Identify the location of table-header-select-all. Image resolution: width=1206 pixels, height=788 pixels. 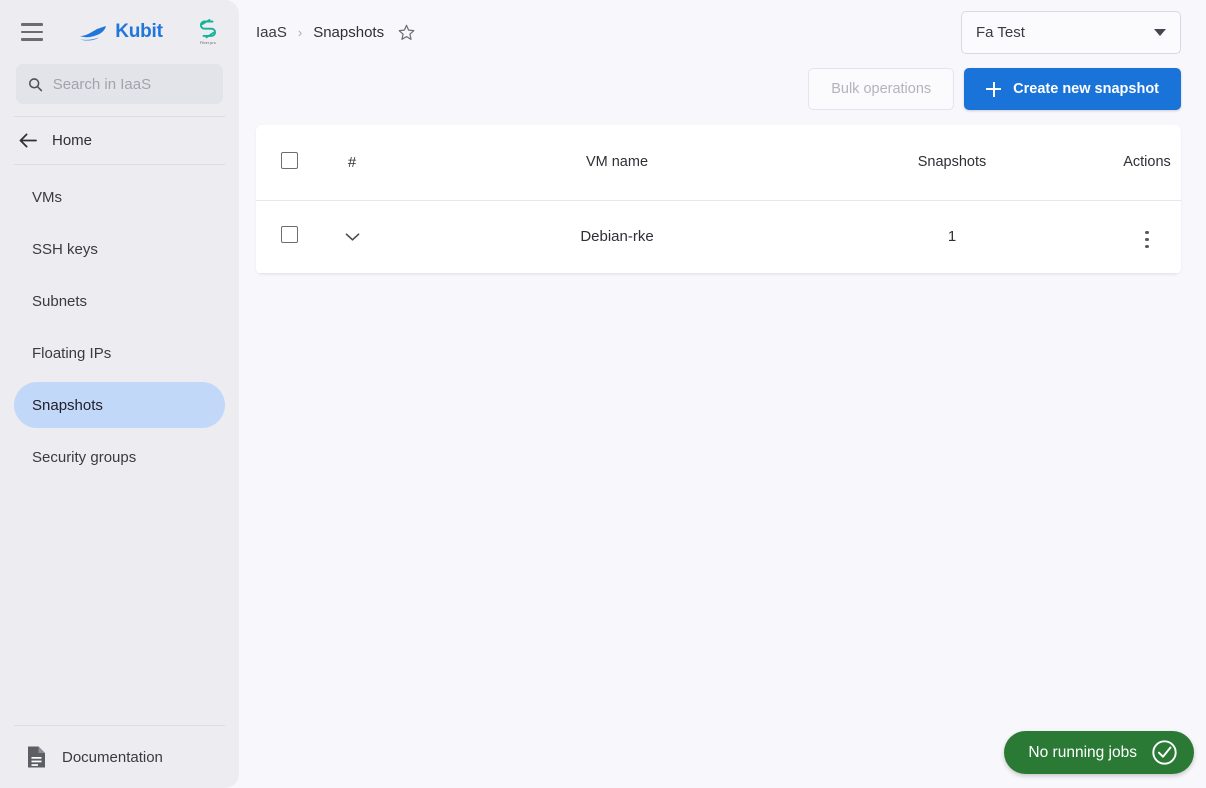
(289, 162).